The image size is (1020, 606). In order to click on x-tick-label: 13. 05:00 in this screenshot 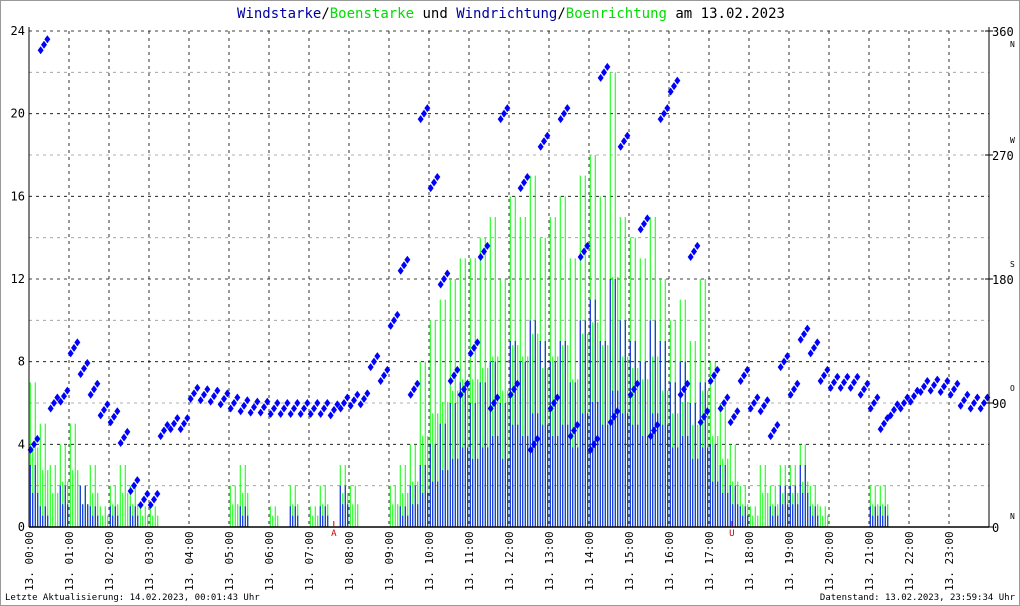, I will do `click(229, 561)`.